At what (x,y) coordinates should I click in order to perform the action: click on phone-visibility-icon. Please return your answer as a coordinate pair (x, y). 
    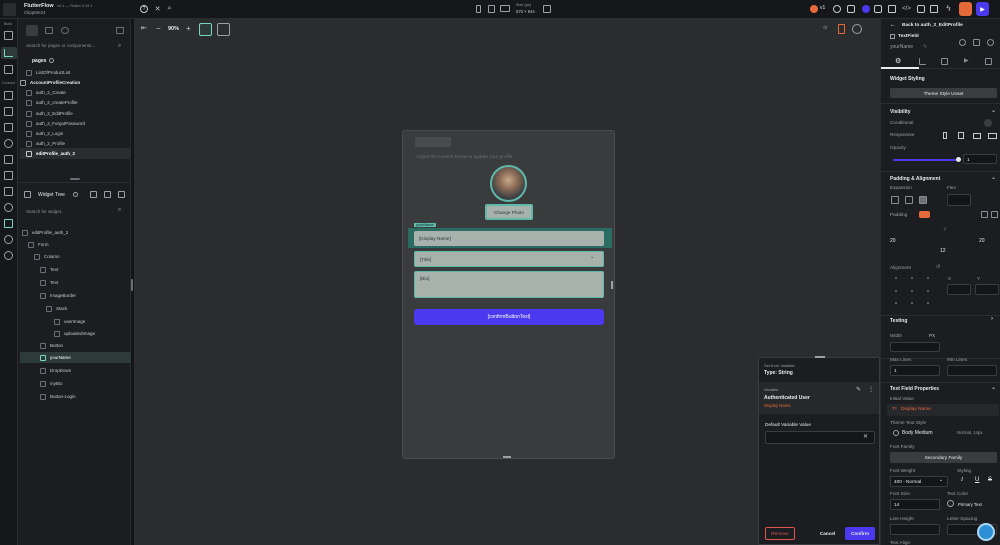
    Looking at the image, I should click on (945, 135).